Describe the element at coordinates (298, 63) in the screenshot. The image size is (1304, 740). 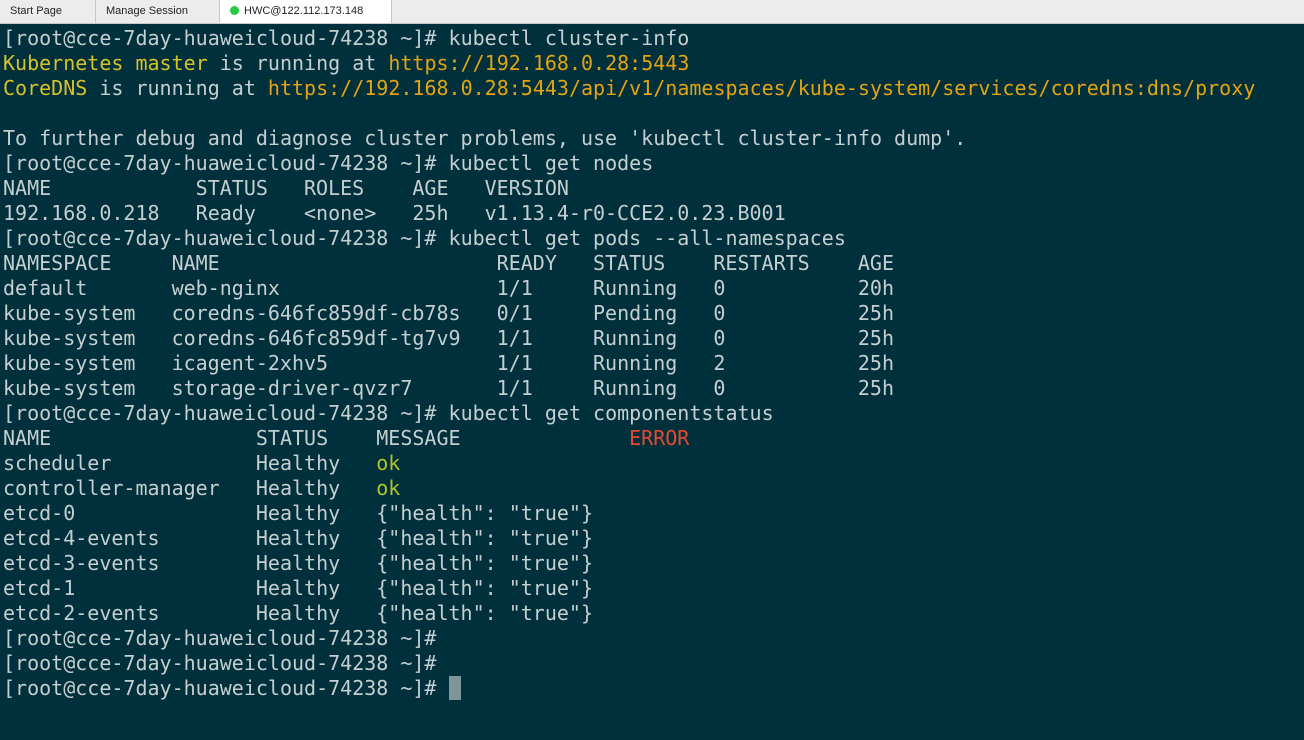
I see `terminal-text: is running at` at that location.